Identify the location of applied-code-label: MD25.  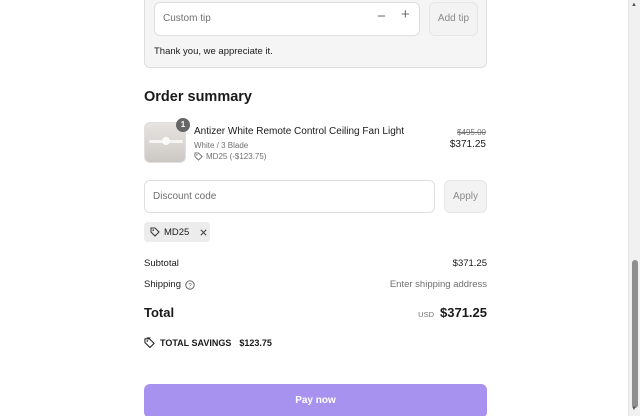
(177, 232).